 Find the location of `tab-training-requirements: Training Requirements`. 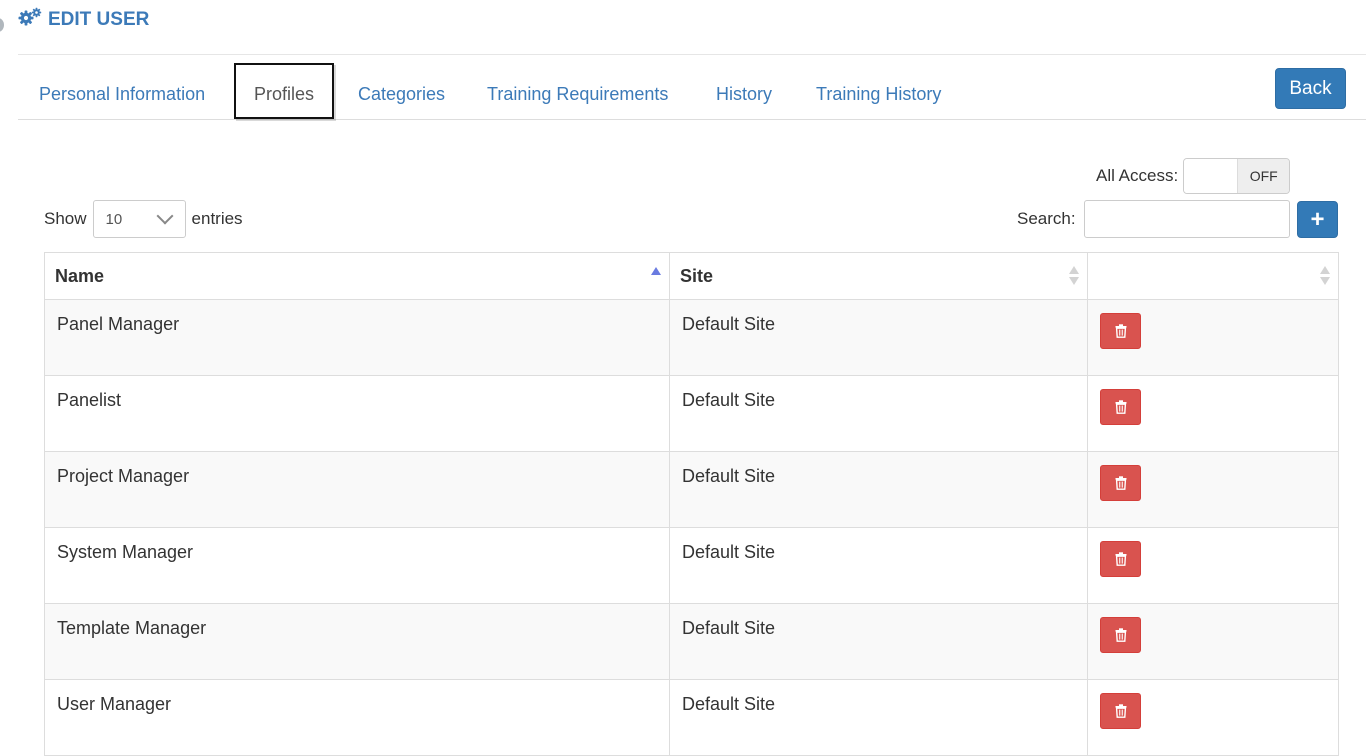

tab-training-requirements: Training Requirements is located at coordinates (577, 94).